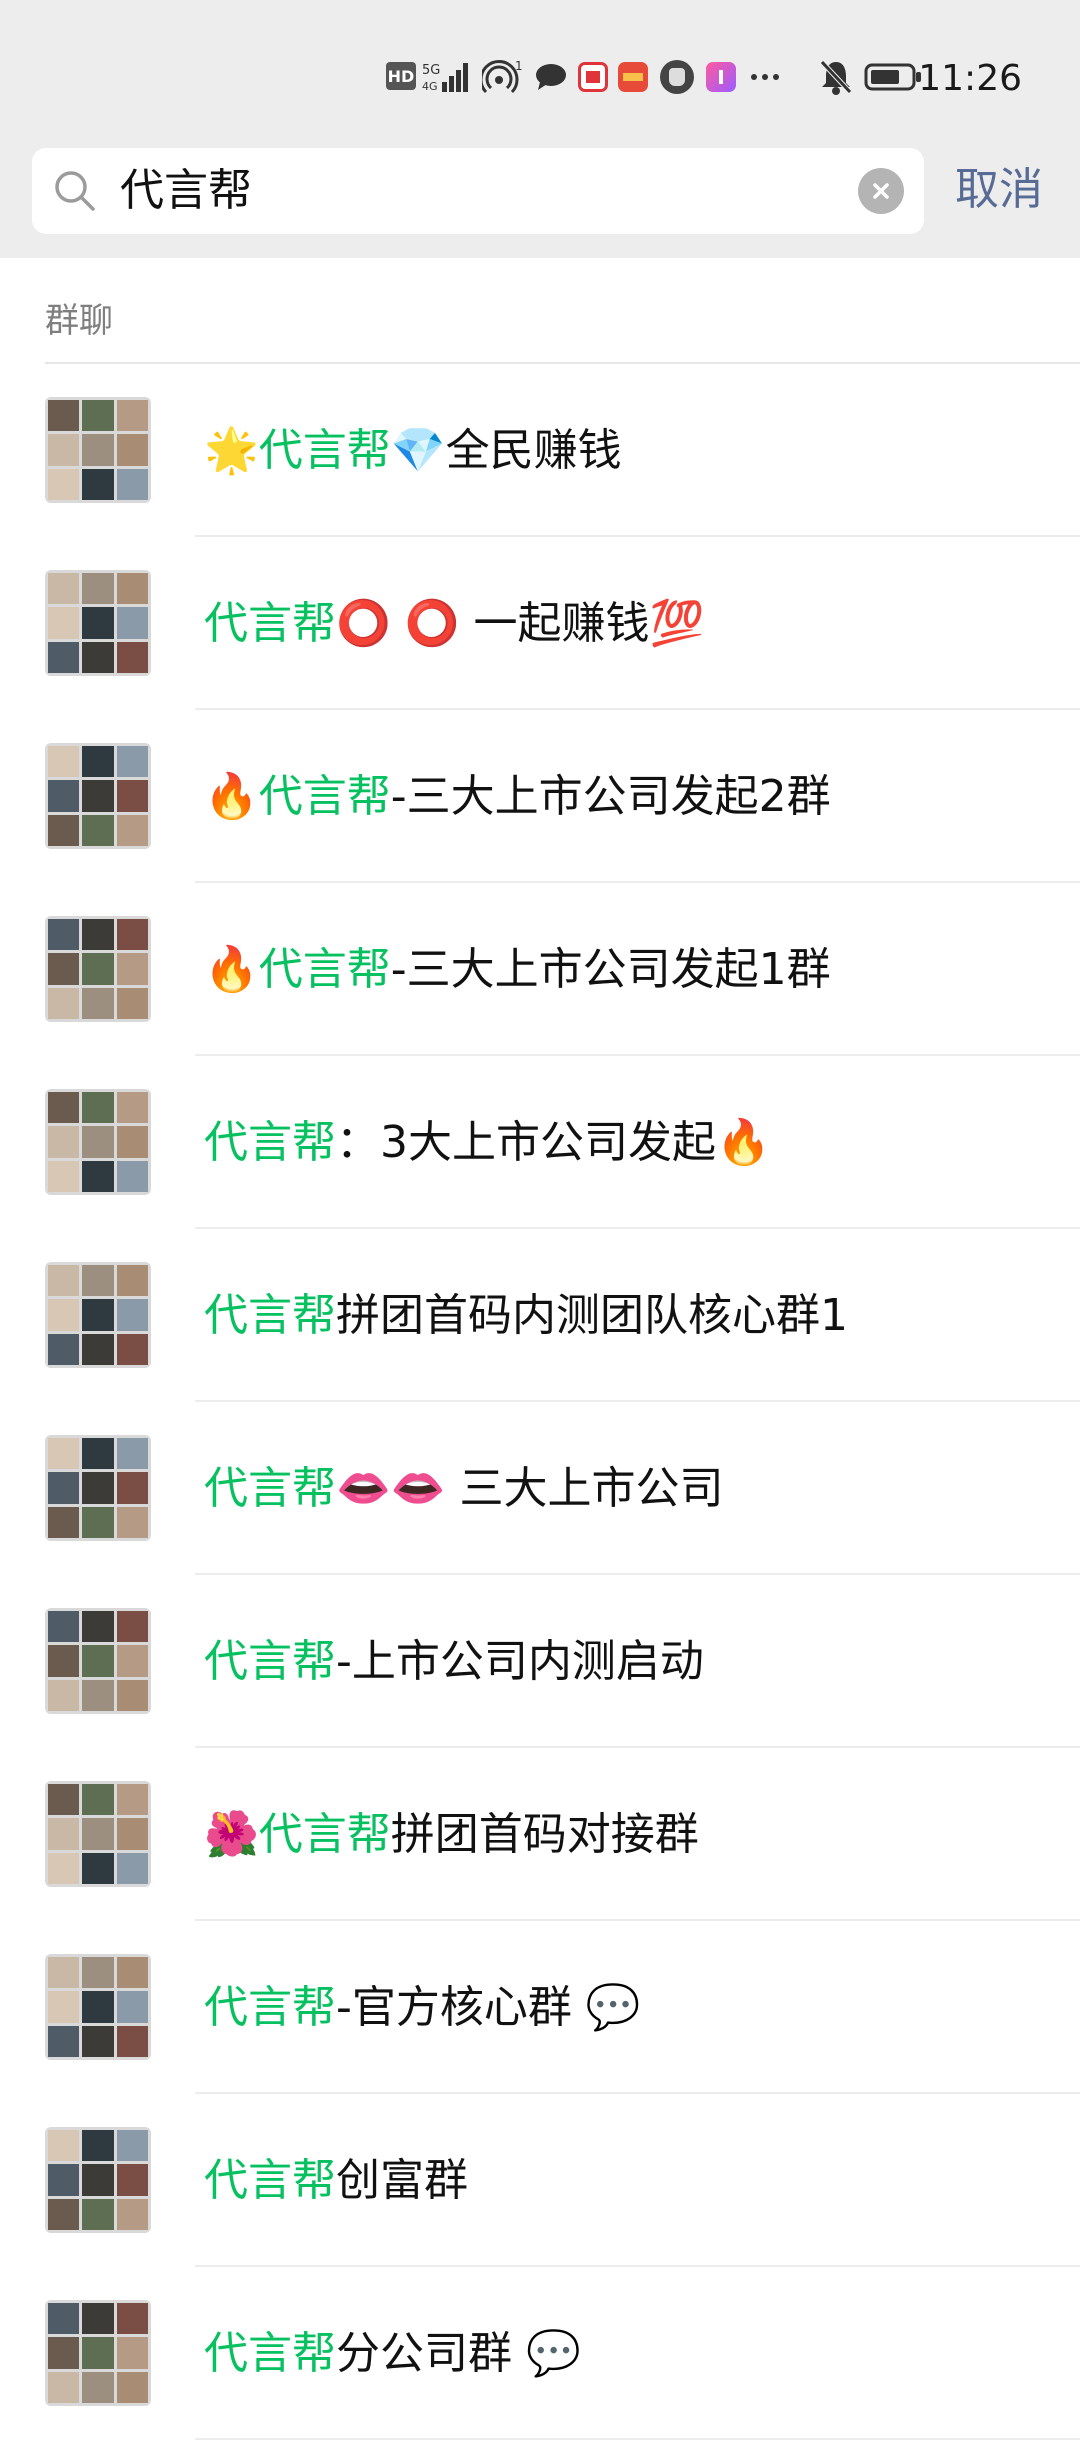 The width and height of the screenshot is (1080, 2440). I want to click on list-item: 🔥代言帮-三大上市公司发起1群, so click(540, 969).